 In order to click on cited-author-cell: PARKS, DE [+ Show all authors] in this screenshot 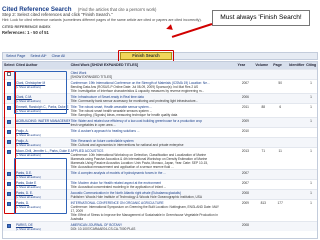, I will do `click(42, 226)`.